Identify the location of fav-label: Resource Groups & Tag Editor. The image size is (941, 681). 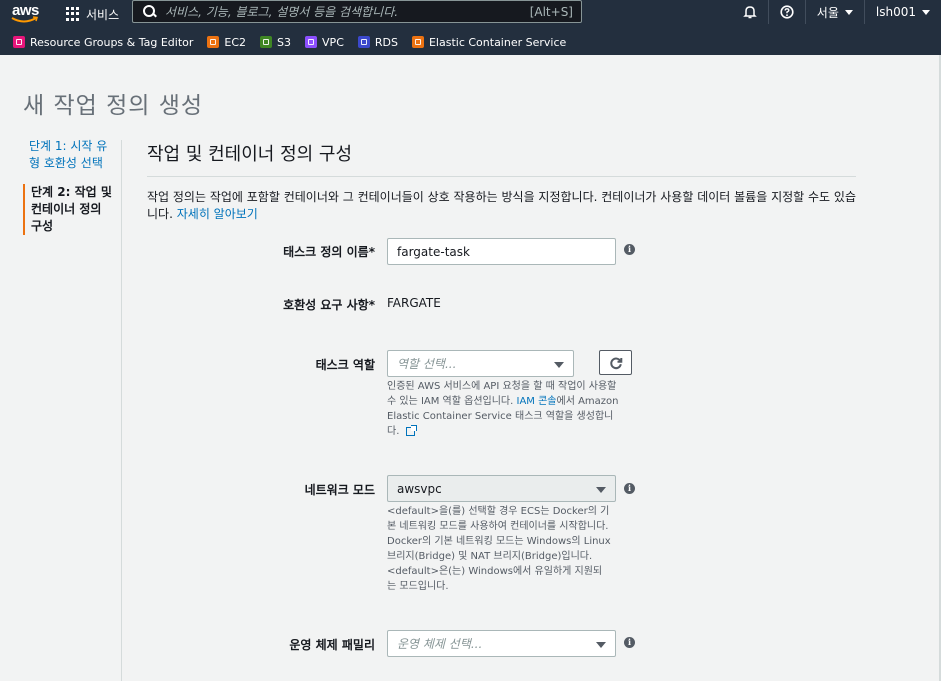
(112, 42).